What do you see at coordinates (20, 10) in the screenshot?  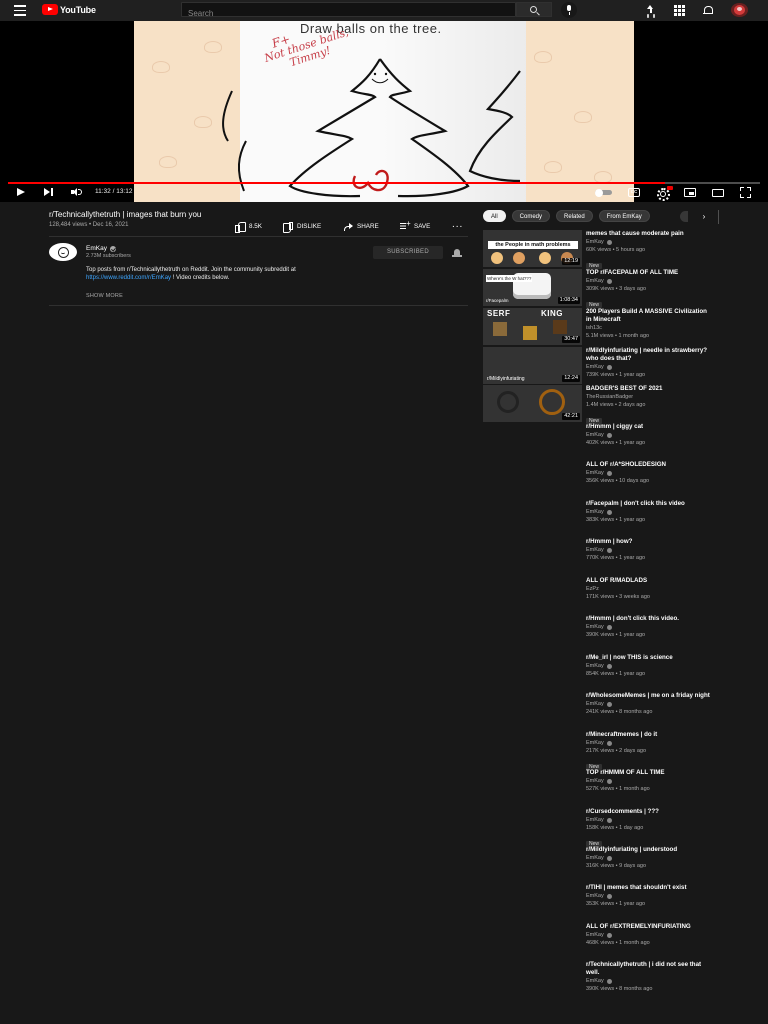 I see `menu-icon` at bounding box center [20, 10].